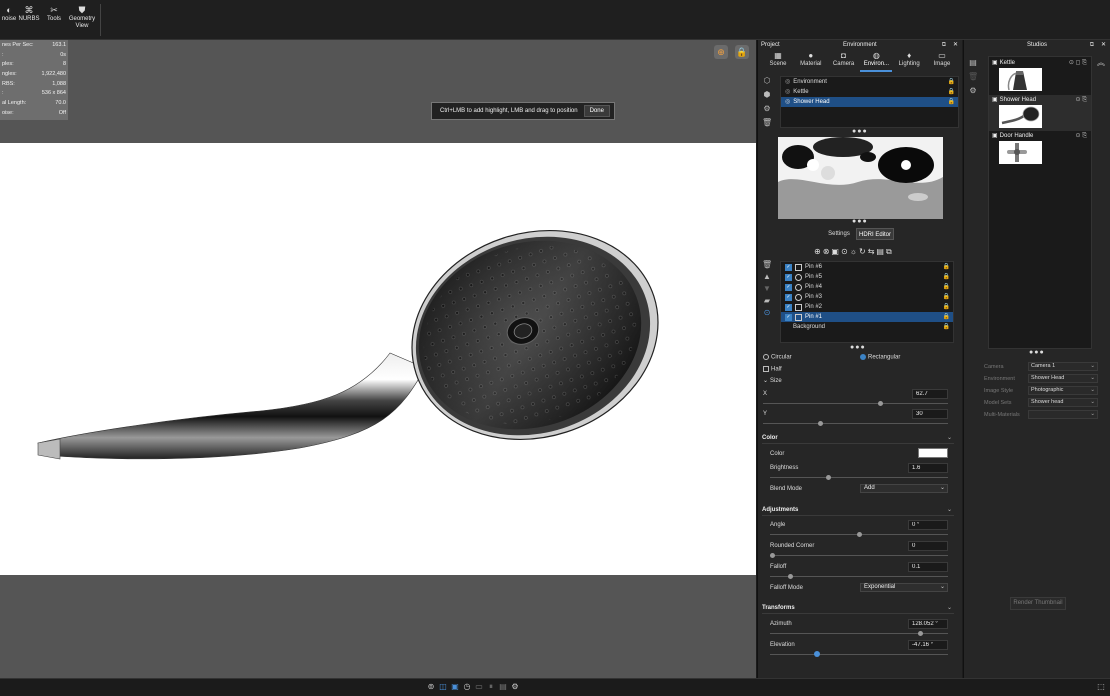  What do you see at coordinates (479, 687) in the screenshot?
I see `screenshot-icon: ▭` at bounding box center [479, 687].